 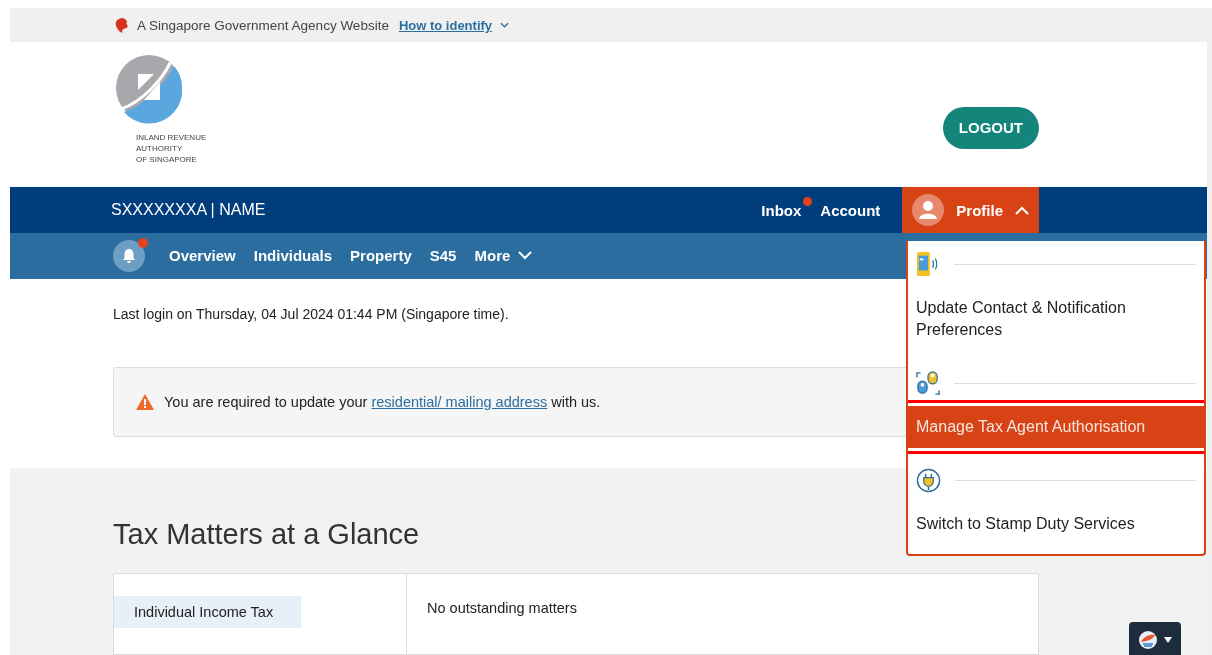 What do you see at coordinates (171, 149) in the screenshot?
I see `iras-logo-text: INLAND REVENUE AUTHORITY OF SINGAPORE` at bounding box center [171, 149].